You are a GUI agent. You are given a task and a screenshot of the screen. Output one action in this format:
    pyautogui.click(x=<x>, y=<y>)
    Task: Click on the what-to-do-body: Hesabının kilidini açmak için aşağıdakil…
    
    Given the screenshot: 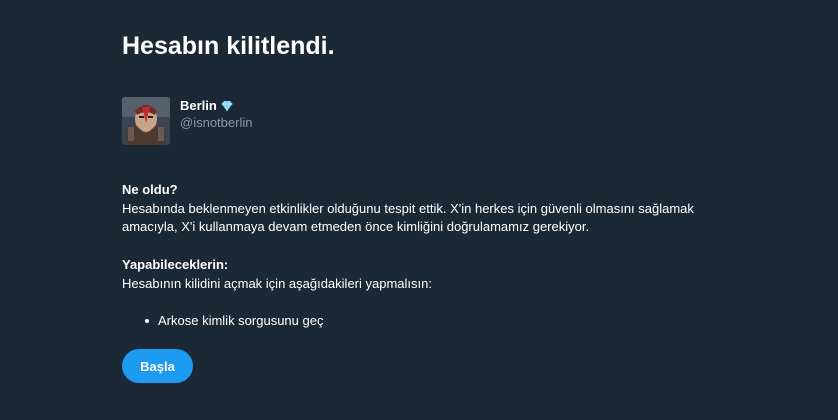 What is the action you would take?
    pyautogui.click(x=277, y=283)
    